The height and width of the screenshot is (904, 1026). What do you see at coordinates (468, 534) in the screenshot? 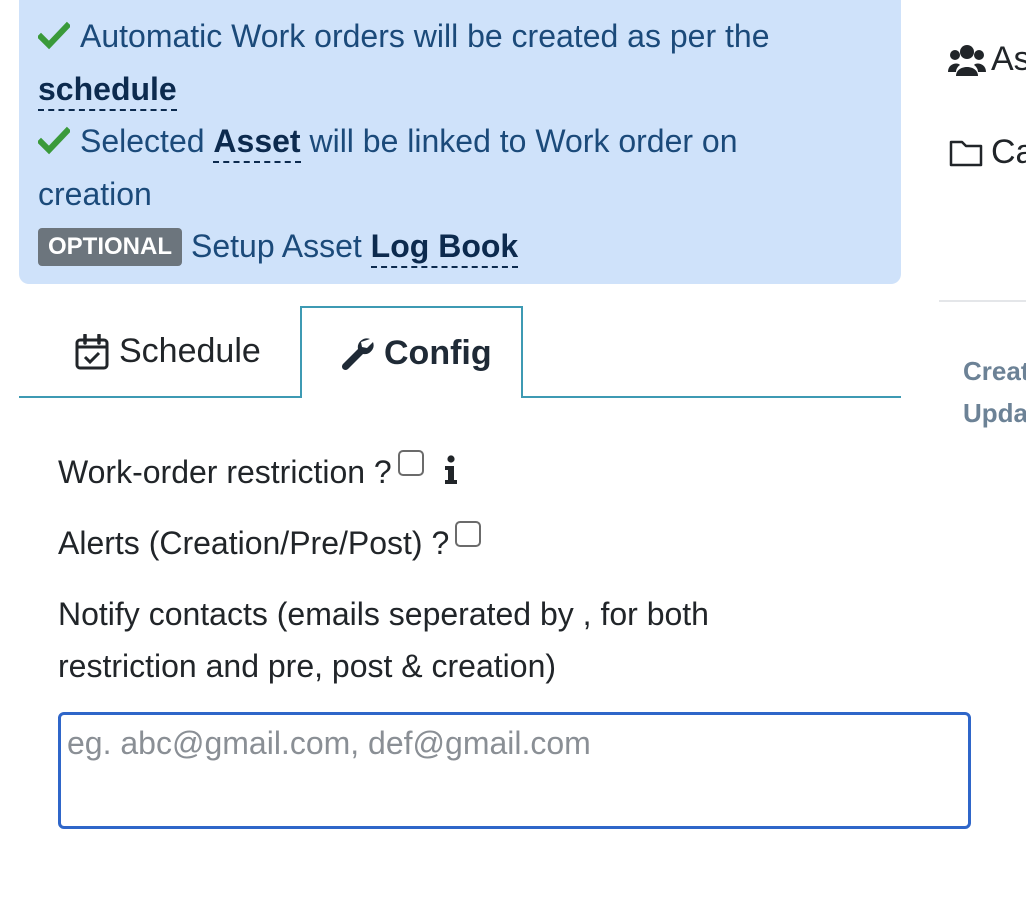
I see `alerts-checkbox` at bounding box center [468, 534].